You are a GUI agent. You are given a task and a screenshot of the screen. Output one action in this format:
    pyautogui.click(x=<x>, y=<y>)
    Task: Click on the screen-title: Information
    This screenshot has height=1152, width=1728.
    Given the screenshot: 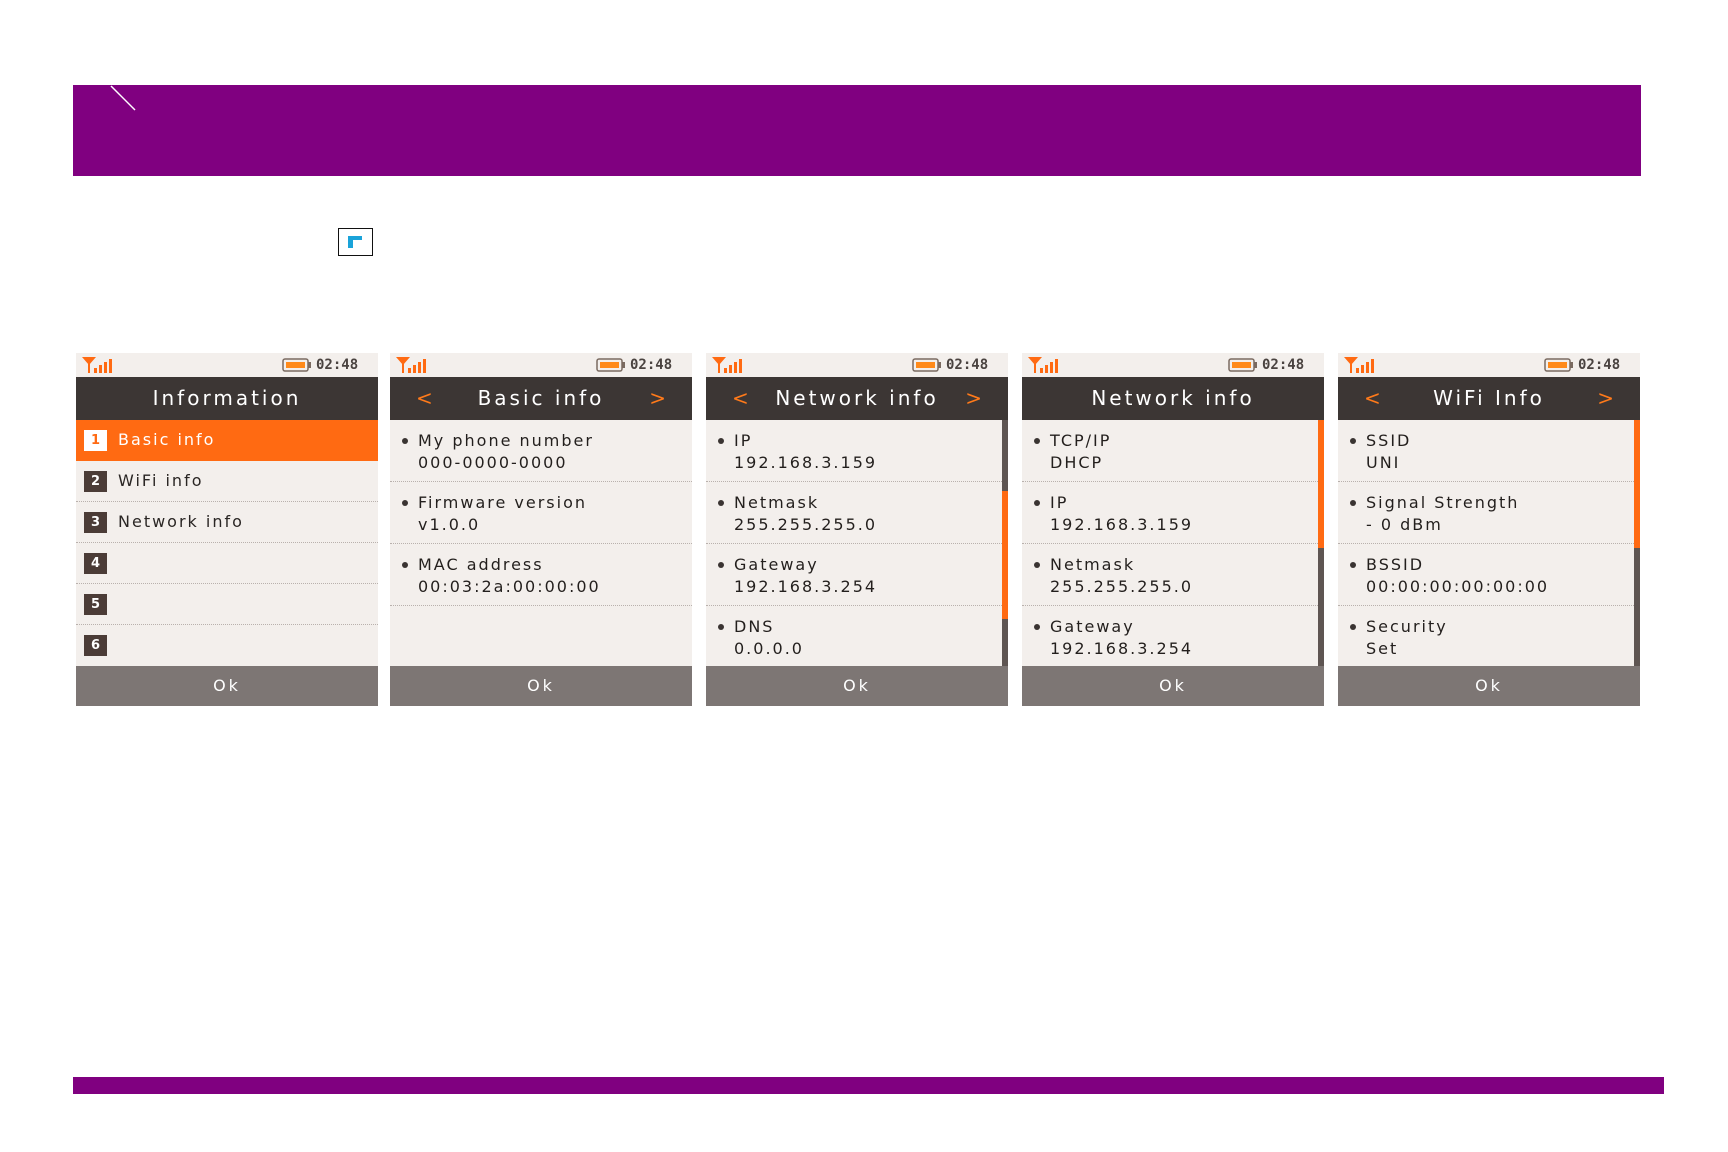 What is the action you would take?
    pyautogui.click(x=227, y=398)
    